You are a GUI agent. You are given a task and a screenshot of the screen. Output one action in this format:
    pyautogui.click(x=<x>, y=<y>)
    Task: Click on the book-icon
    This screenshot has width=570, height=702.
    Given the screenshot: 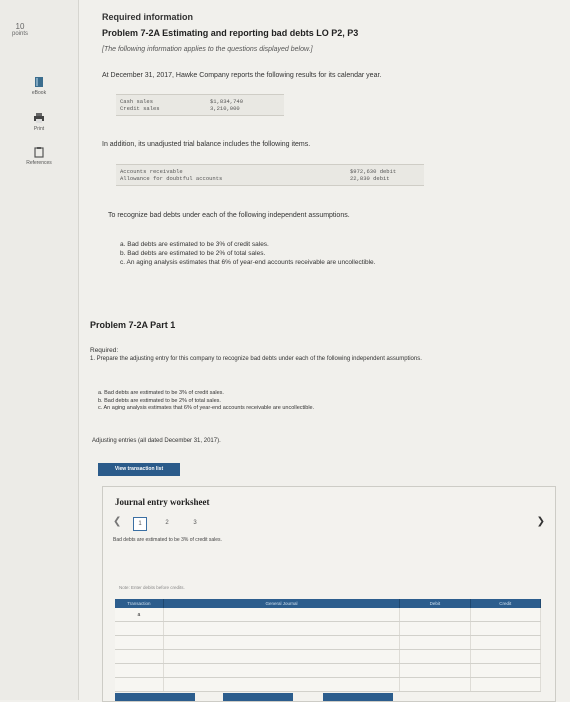 What is the action you would take?
    pyautogui.click(x=39, y=82)
    